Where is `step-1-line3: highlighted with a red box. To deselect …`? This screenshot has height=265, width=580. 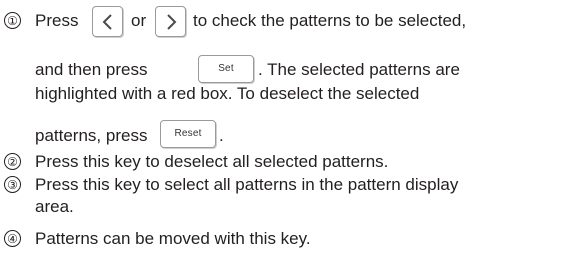
step-1-line3: highlighted with a red box. To deselect … is located at coordinates (227, 93).